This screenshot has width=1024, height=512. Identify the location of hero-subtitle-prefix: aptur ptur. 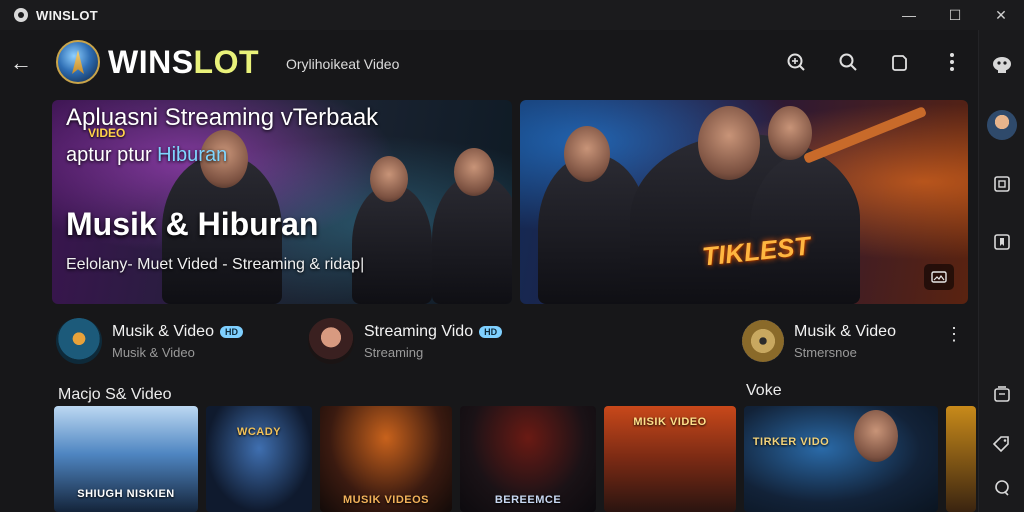
(112, 155).